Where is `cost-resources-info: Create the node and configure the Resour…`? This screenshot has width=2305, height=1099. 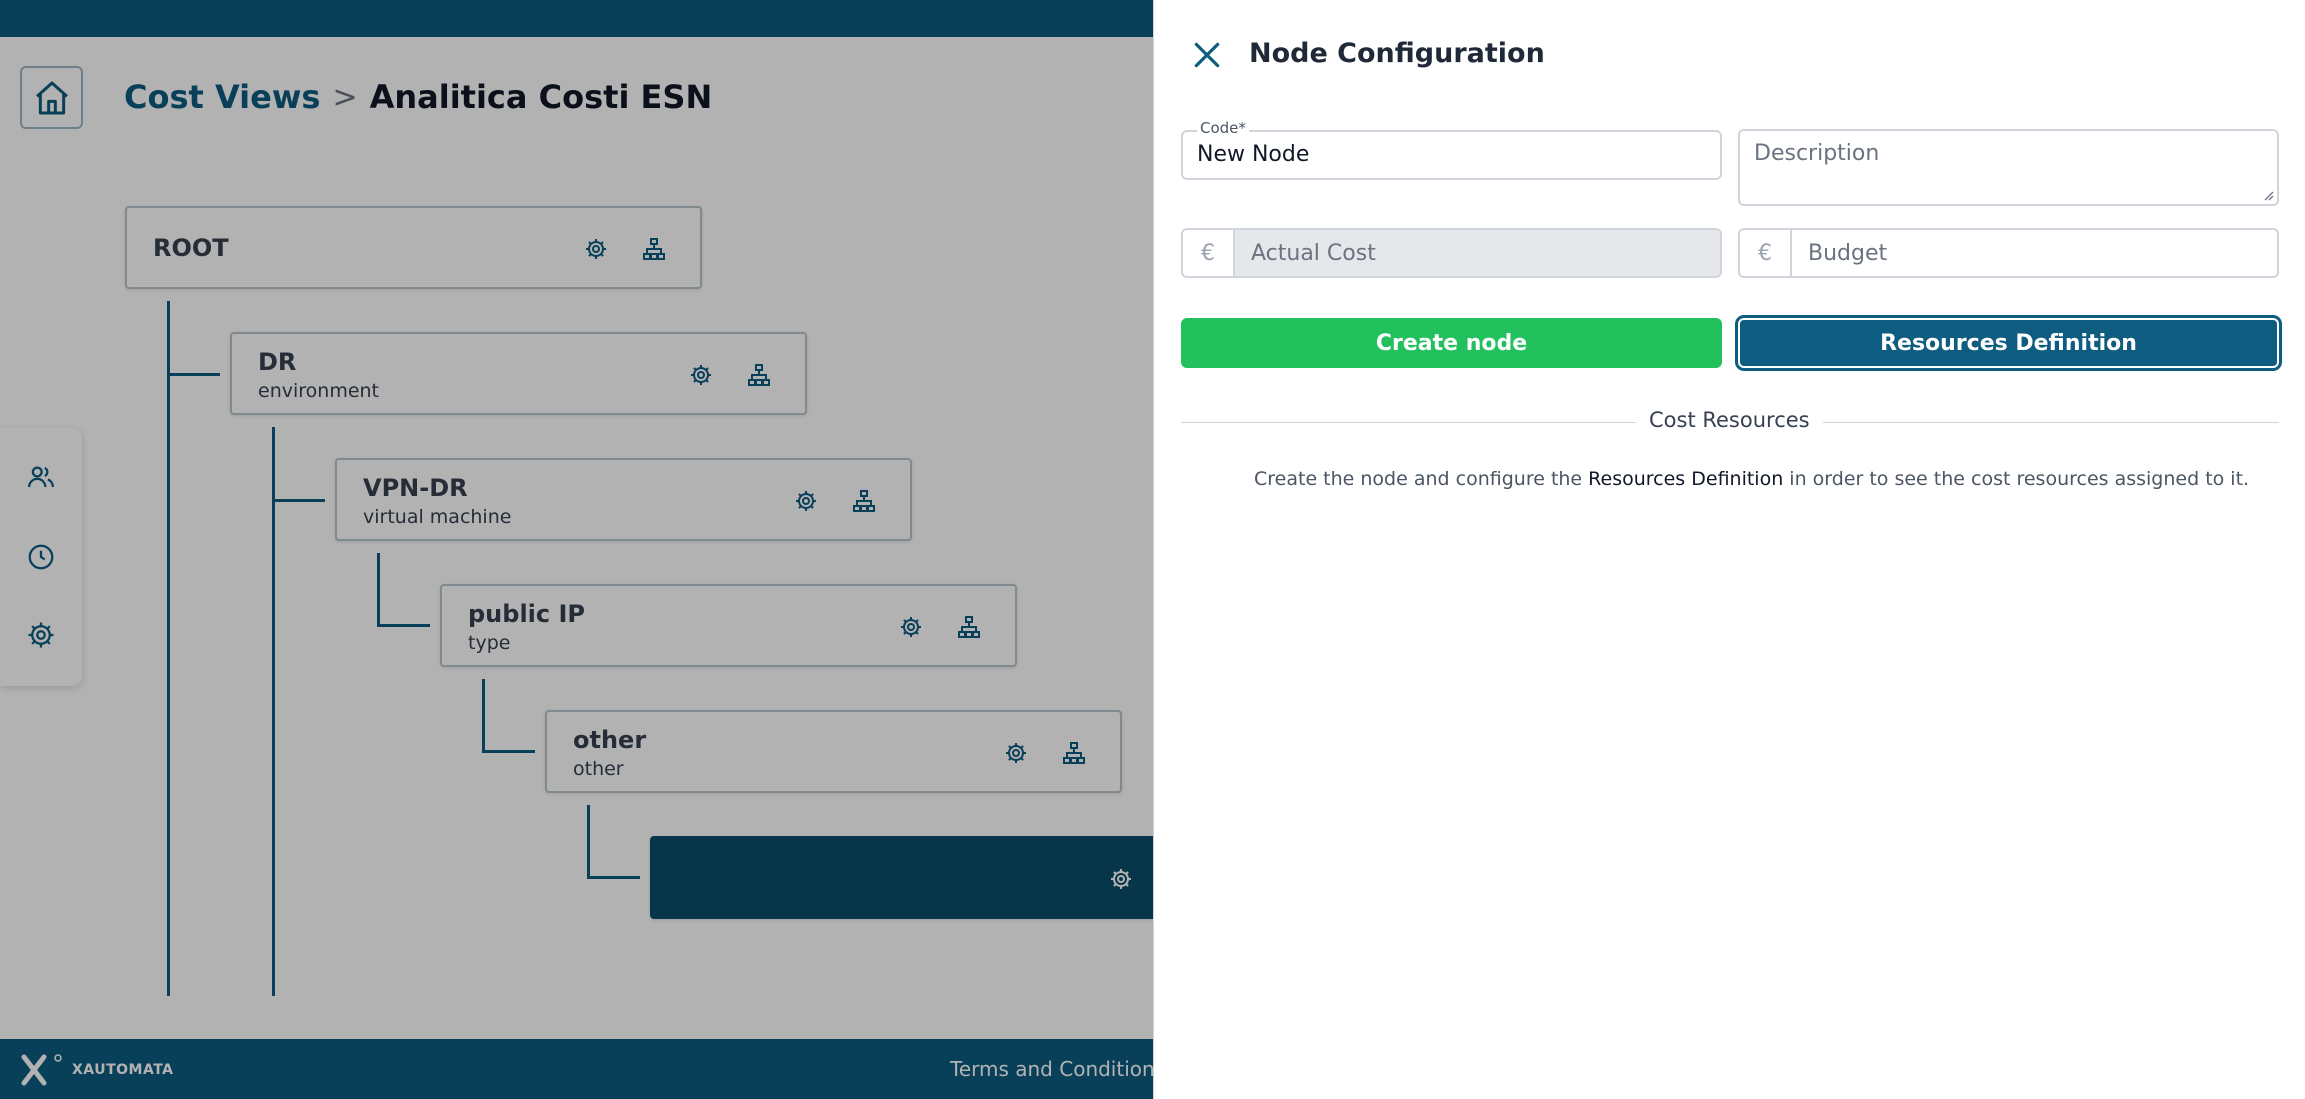 cost-resources-info: Create the node and configure the Resour… is located at coordinates (1754, 479).